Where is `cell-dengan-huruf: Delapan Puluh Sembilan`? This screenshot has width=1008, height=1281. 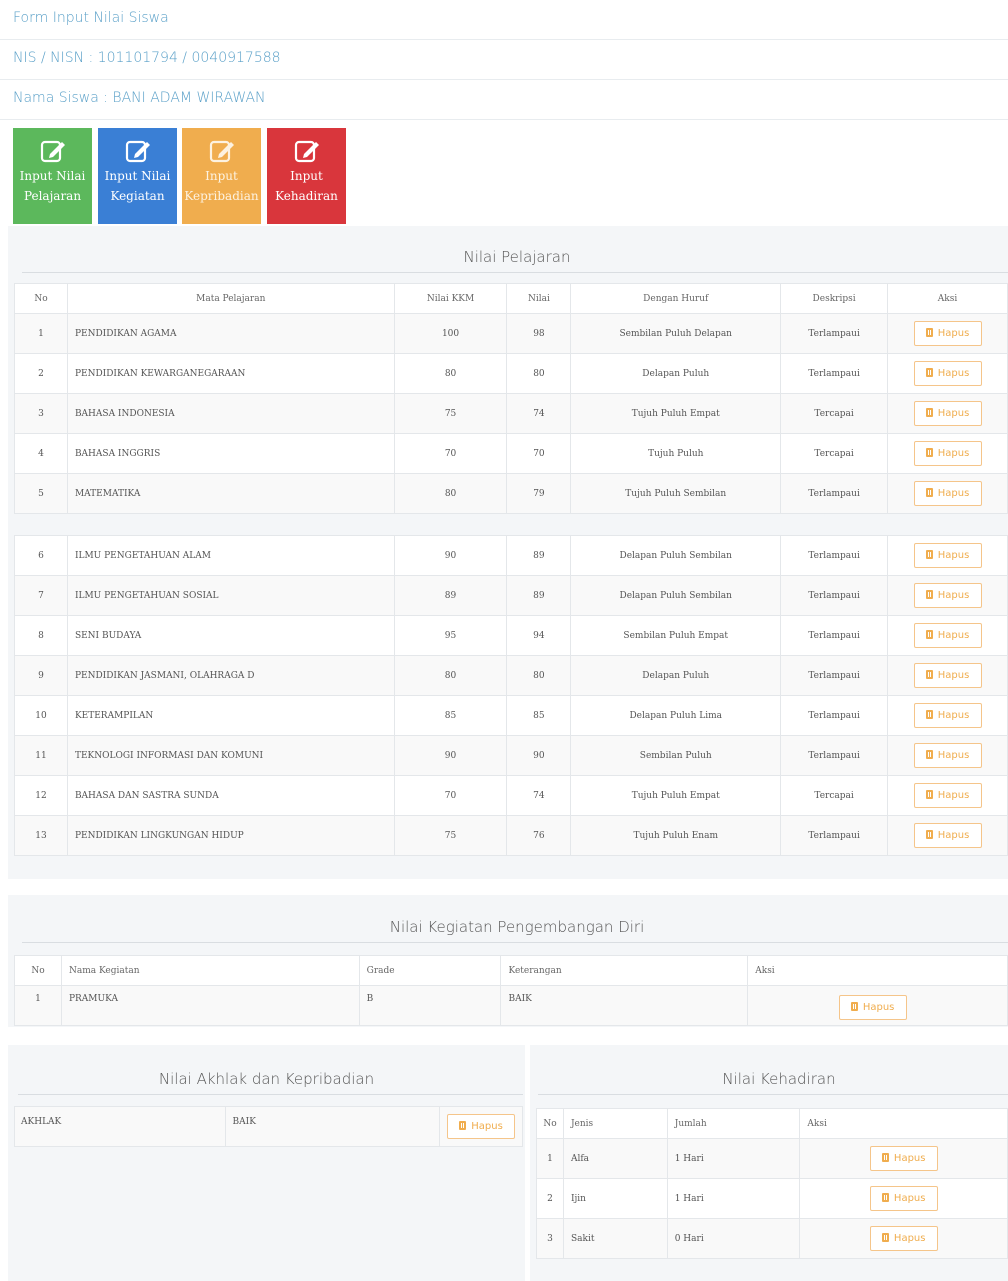
cell-dengan-huruf: Delapan Puluh Sembilan is located at coordinates (676, 595).